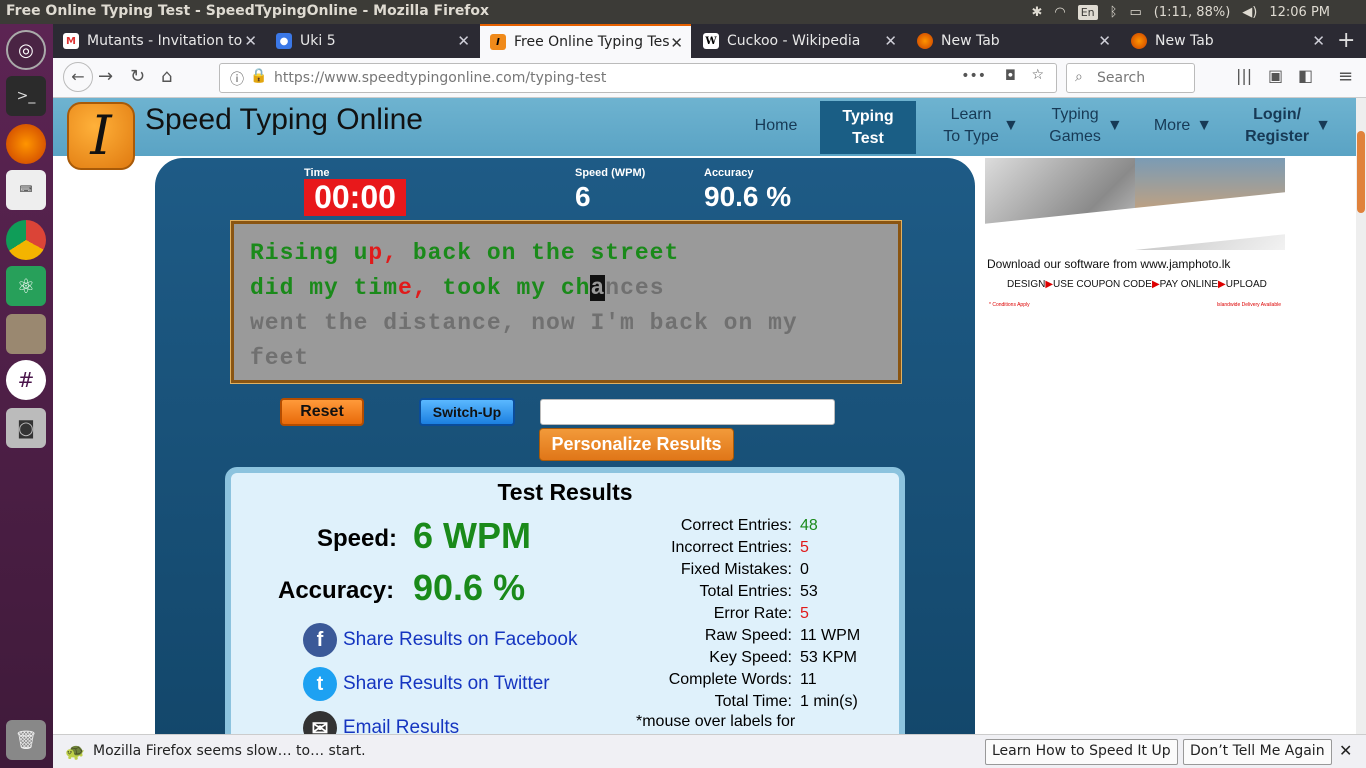  I want to click on nav-learn-to-type: Learn To Type ▼, so click(981, 126).